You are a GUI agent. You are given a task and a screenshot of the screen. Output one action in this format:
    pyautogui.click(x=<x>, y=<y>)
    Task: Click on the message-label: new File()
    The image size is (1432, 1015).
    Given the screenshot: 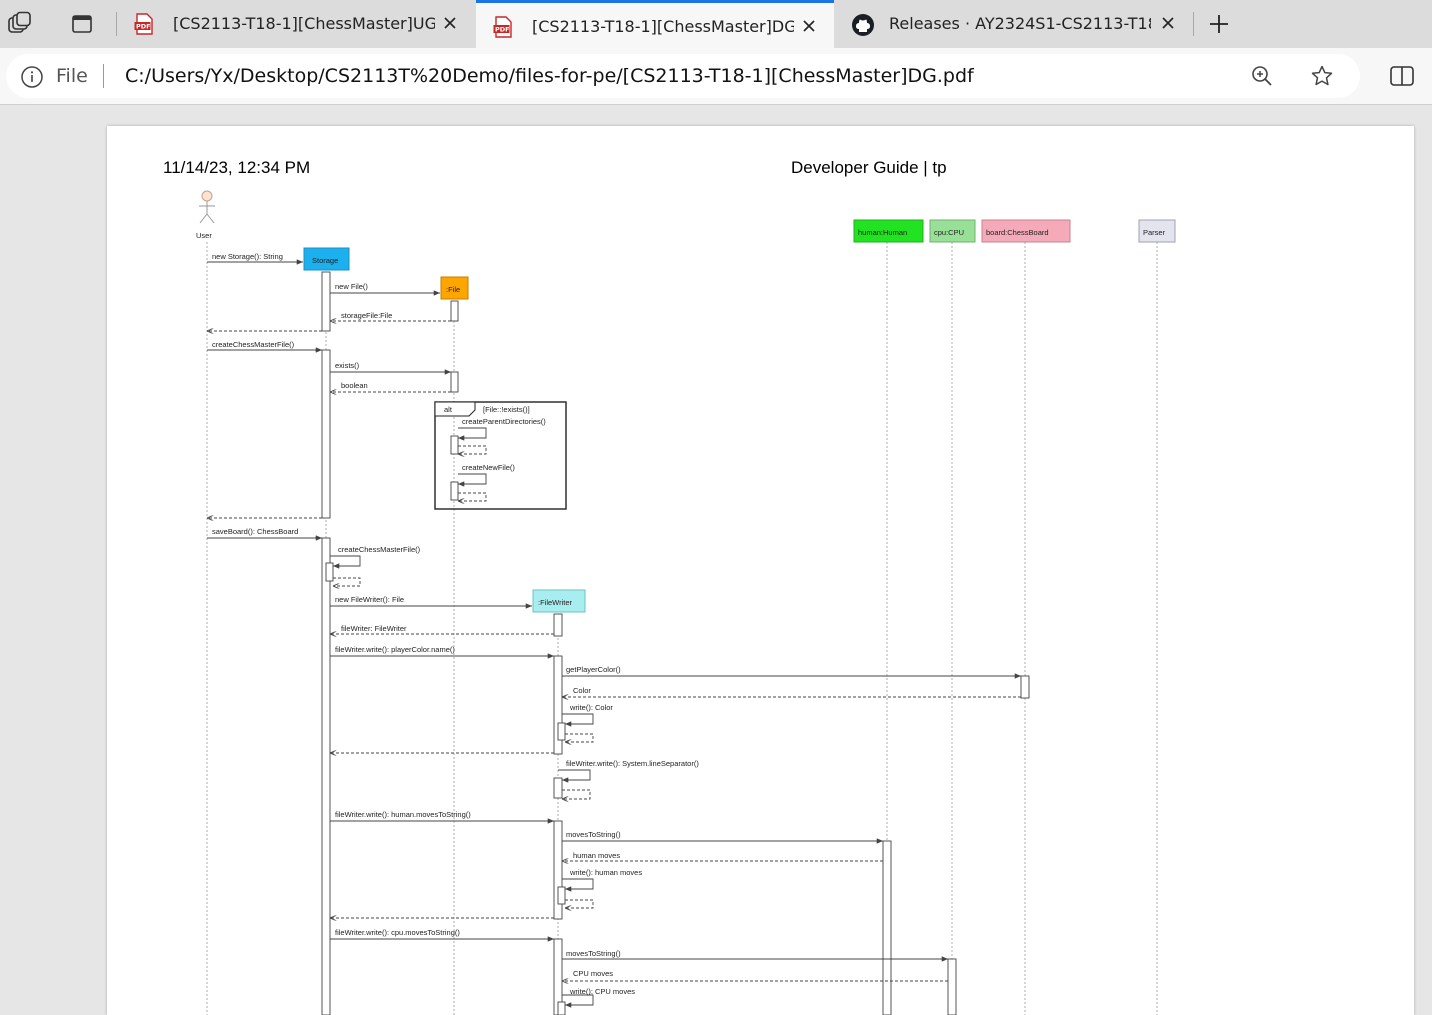 What is the action you would take?
    pyautogui.click(x=351, y=286)
    